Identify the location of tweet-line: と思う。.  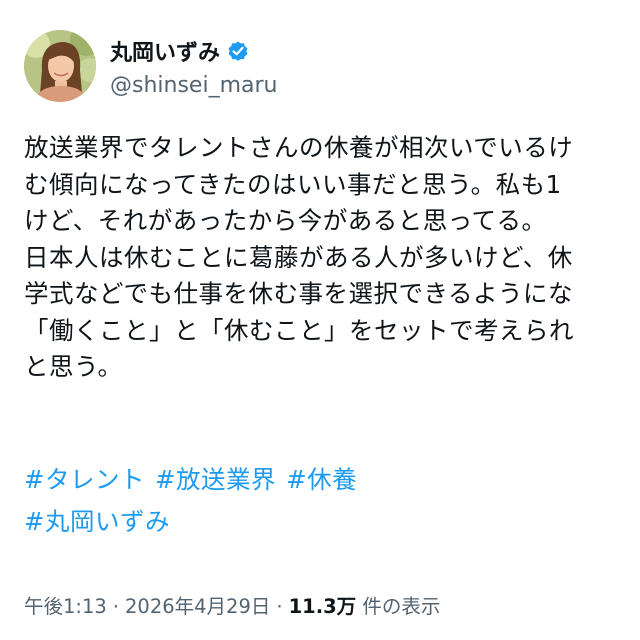
(73, 366).